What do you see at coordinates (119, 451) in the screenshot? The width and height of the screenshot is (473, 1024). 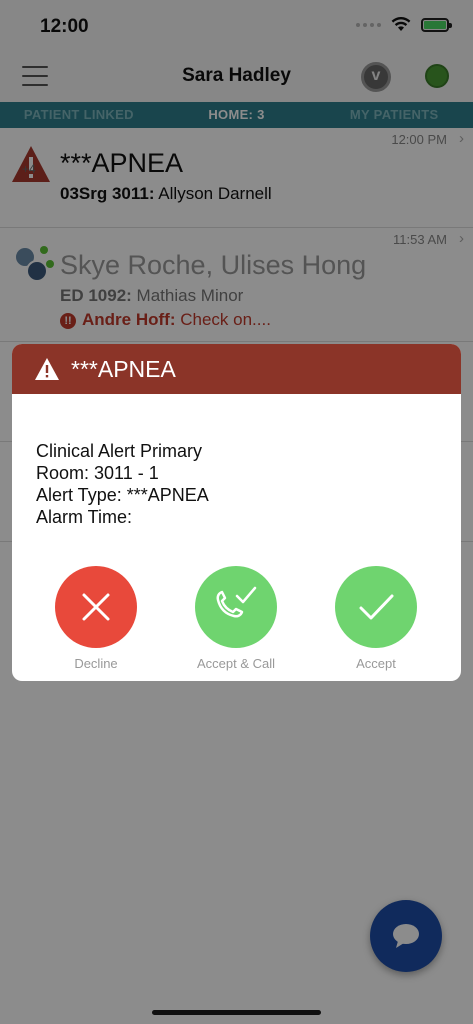 I see `alert-category: Clinical Alert Primary` at bounding box center [119, 451].